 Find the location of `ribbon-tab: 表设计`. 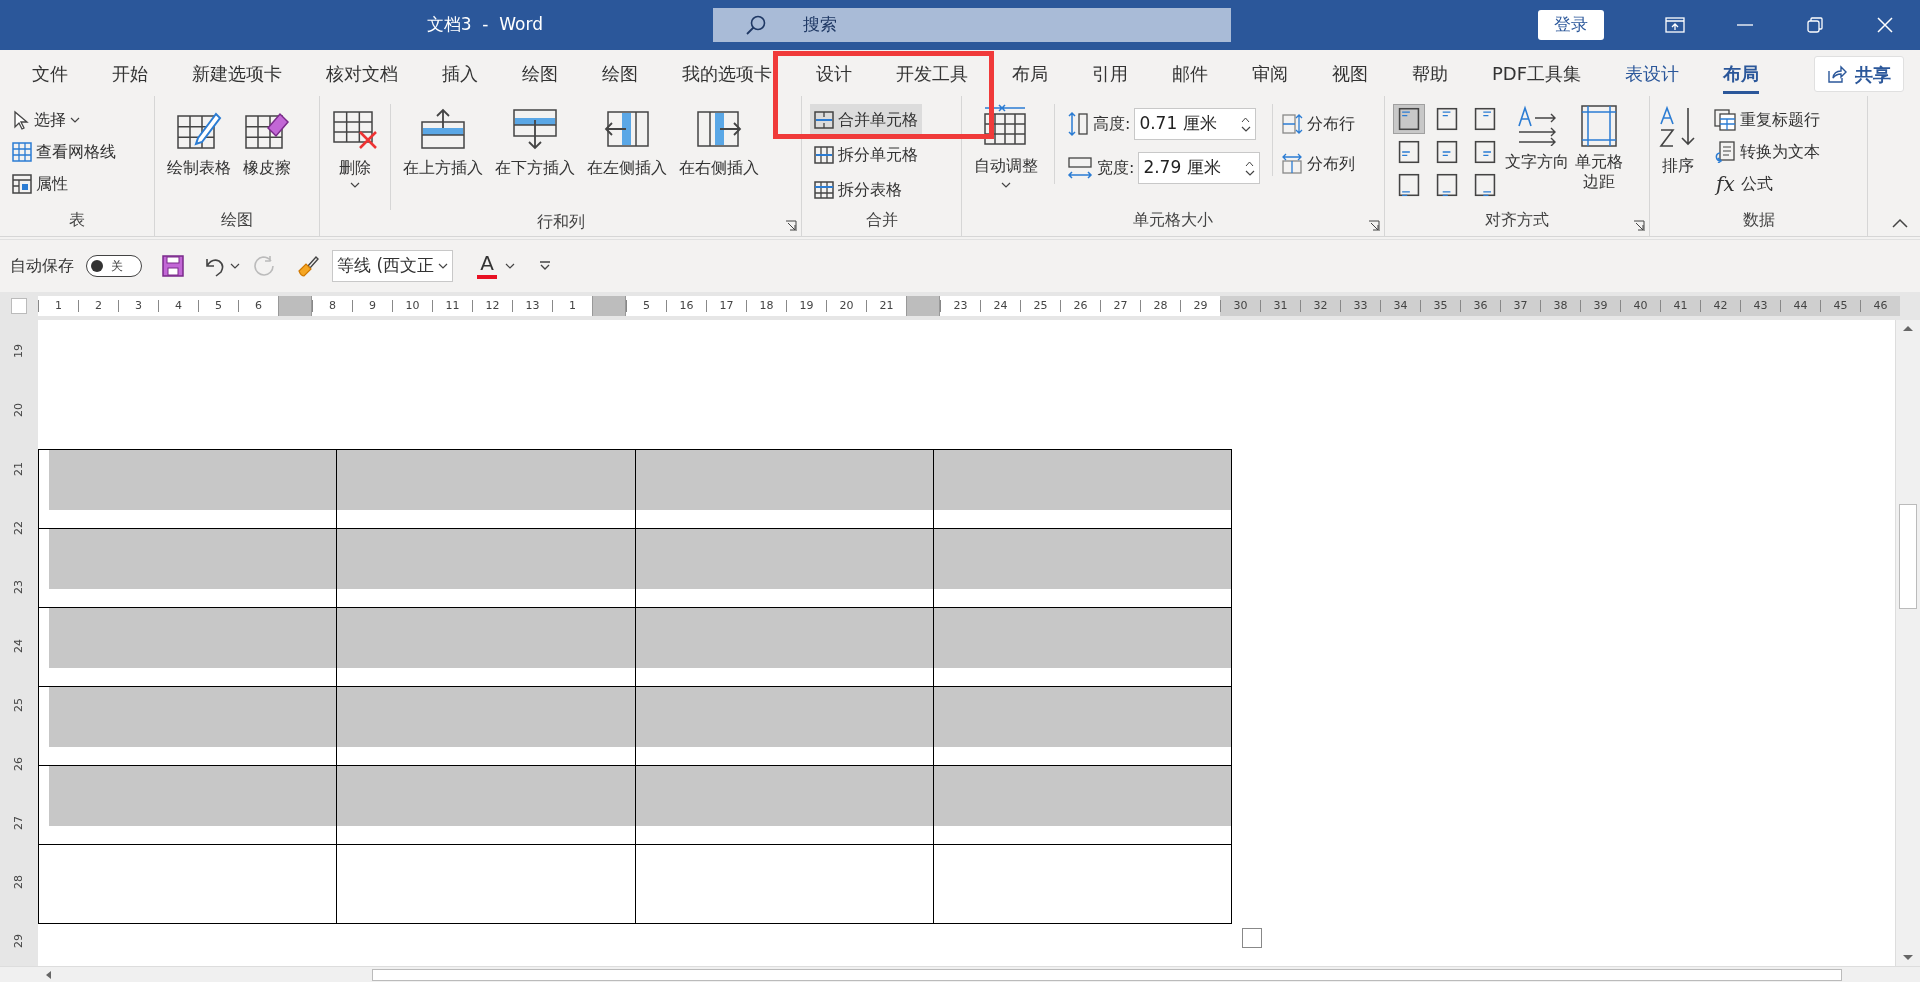

ribbon-tab: 表设计 is located at coordinates (1652, 73).